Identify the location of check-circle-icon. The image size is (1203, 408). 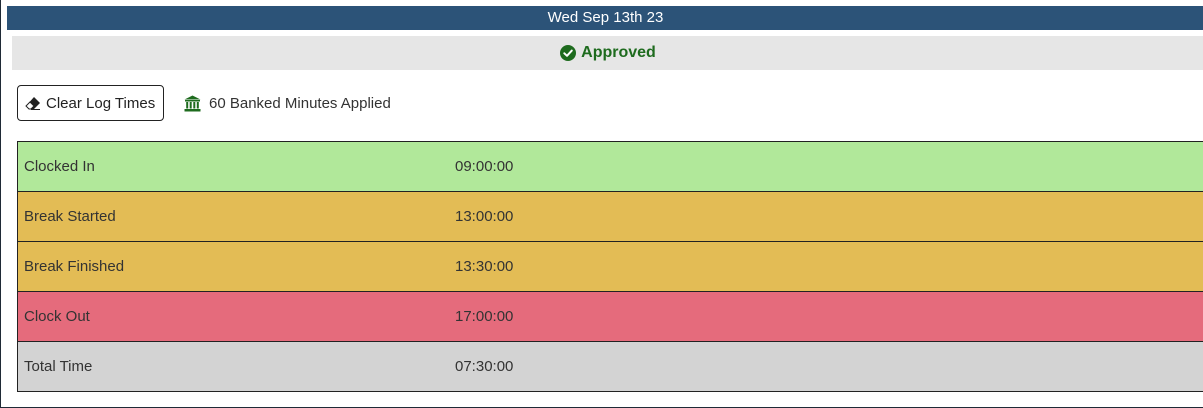
(568, 53).